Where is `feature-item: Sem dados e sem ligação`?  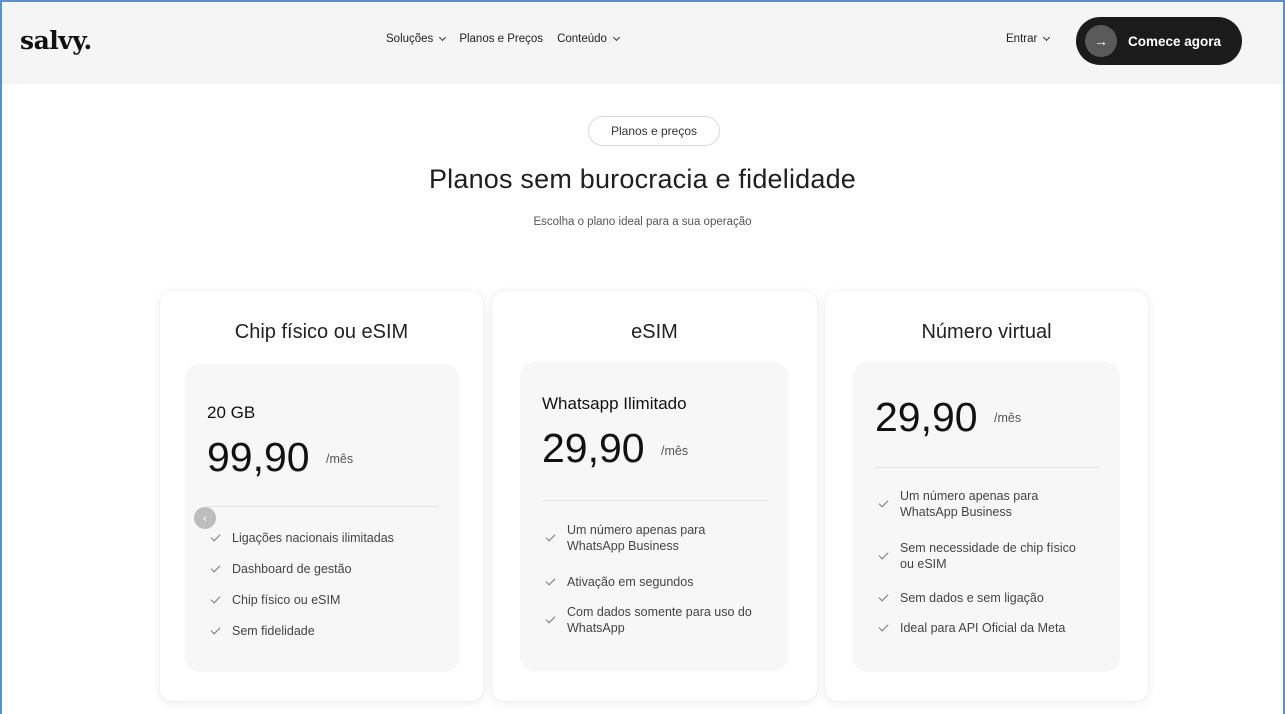 feature-item: Sem dados e sem ligação is located at coordinates (984, 598).